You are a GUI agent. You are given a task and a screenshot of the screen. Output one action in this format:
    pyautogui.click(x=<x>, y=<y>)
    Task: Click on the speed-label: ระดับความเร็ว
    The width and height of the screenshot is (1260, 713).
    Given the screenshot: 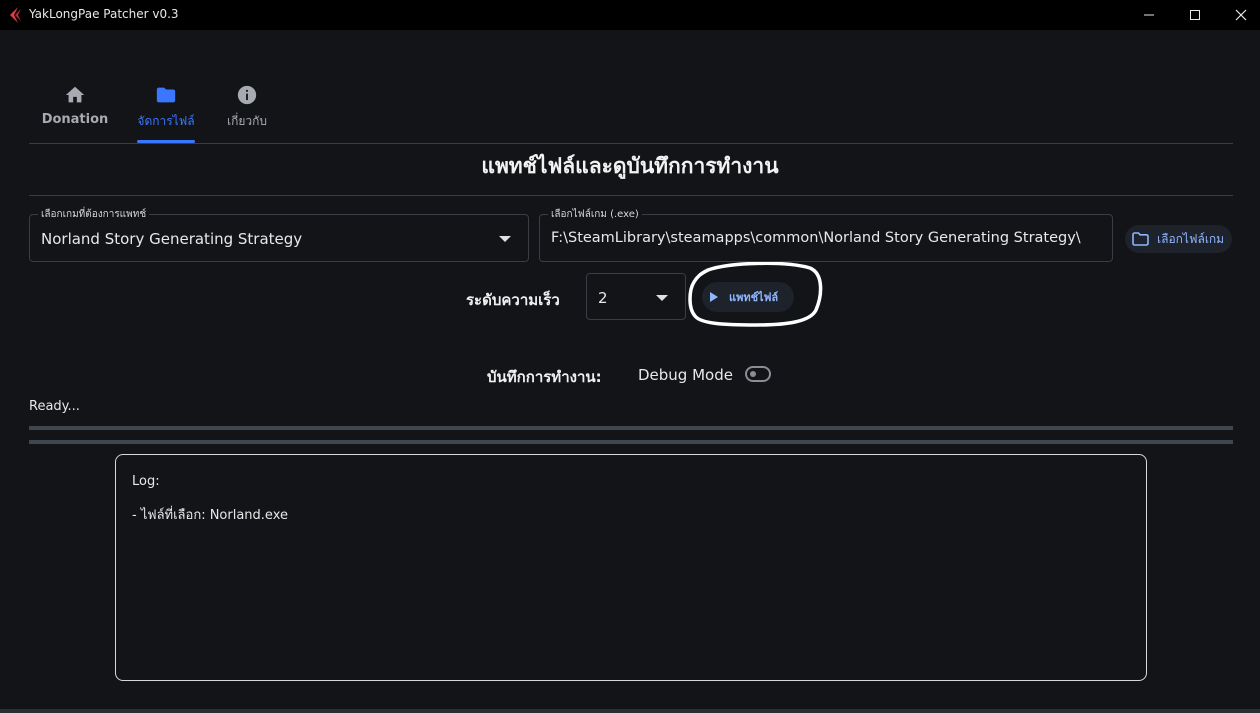 What is the action you would take?
    pyautogui.click(x=513, y=300)
    